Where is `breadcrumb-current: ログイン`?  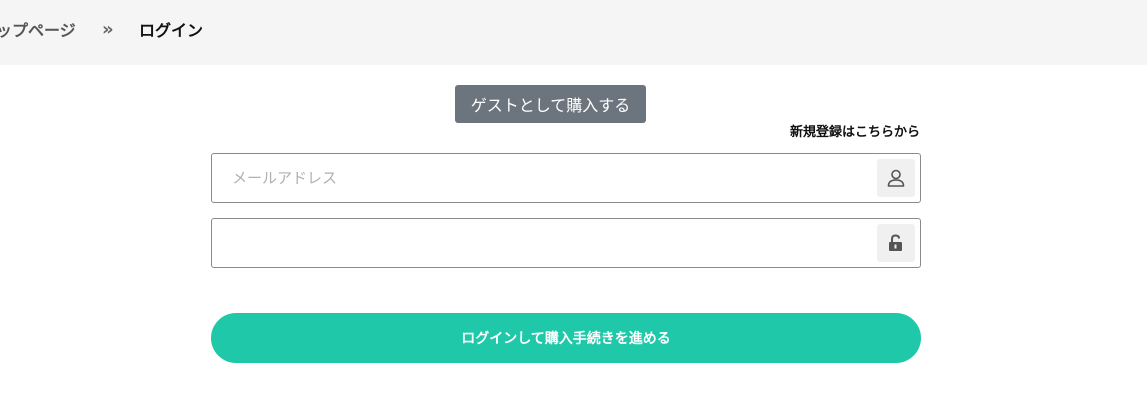
breadcrumb-current: ログイン is located at coordinates (171, 30).